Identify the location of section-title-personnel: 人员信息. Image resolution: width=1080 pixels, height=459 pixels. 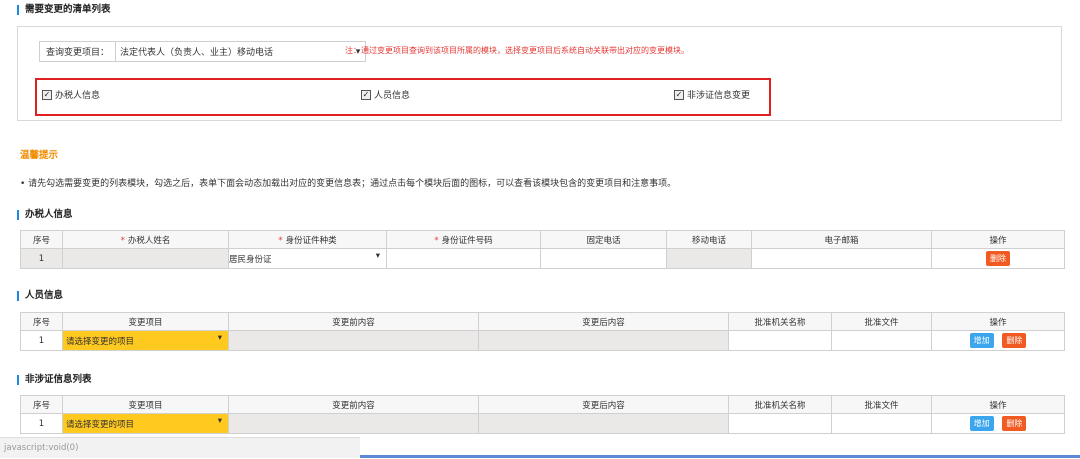
(40, 296).